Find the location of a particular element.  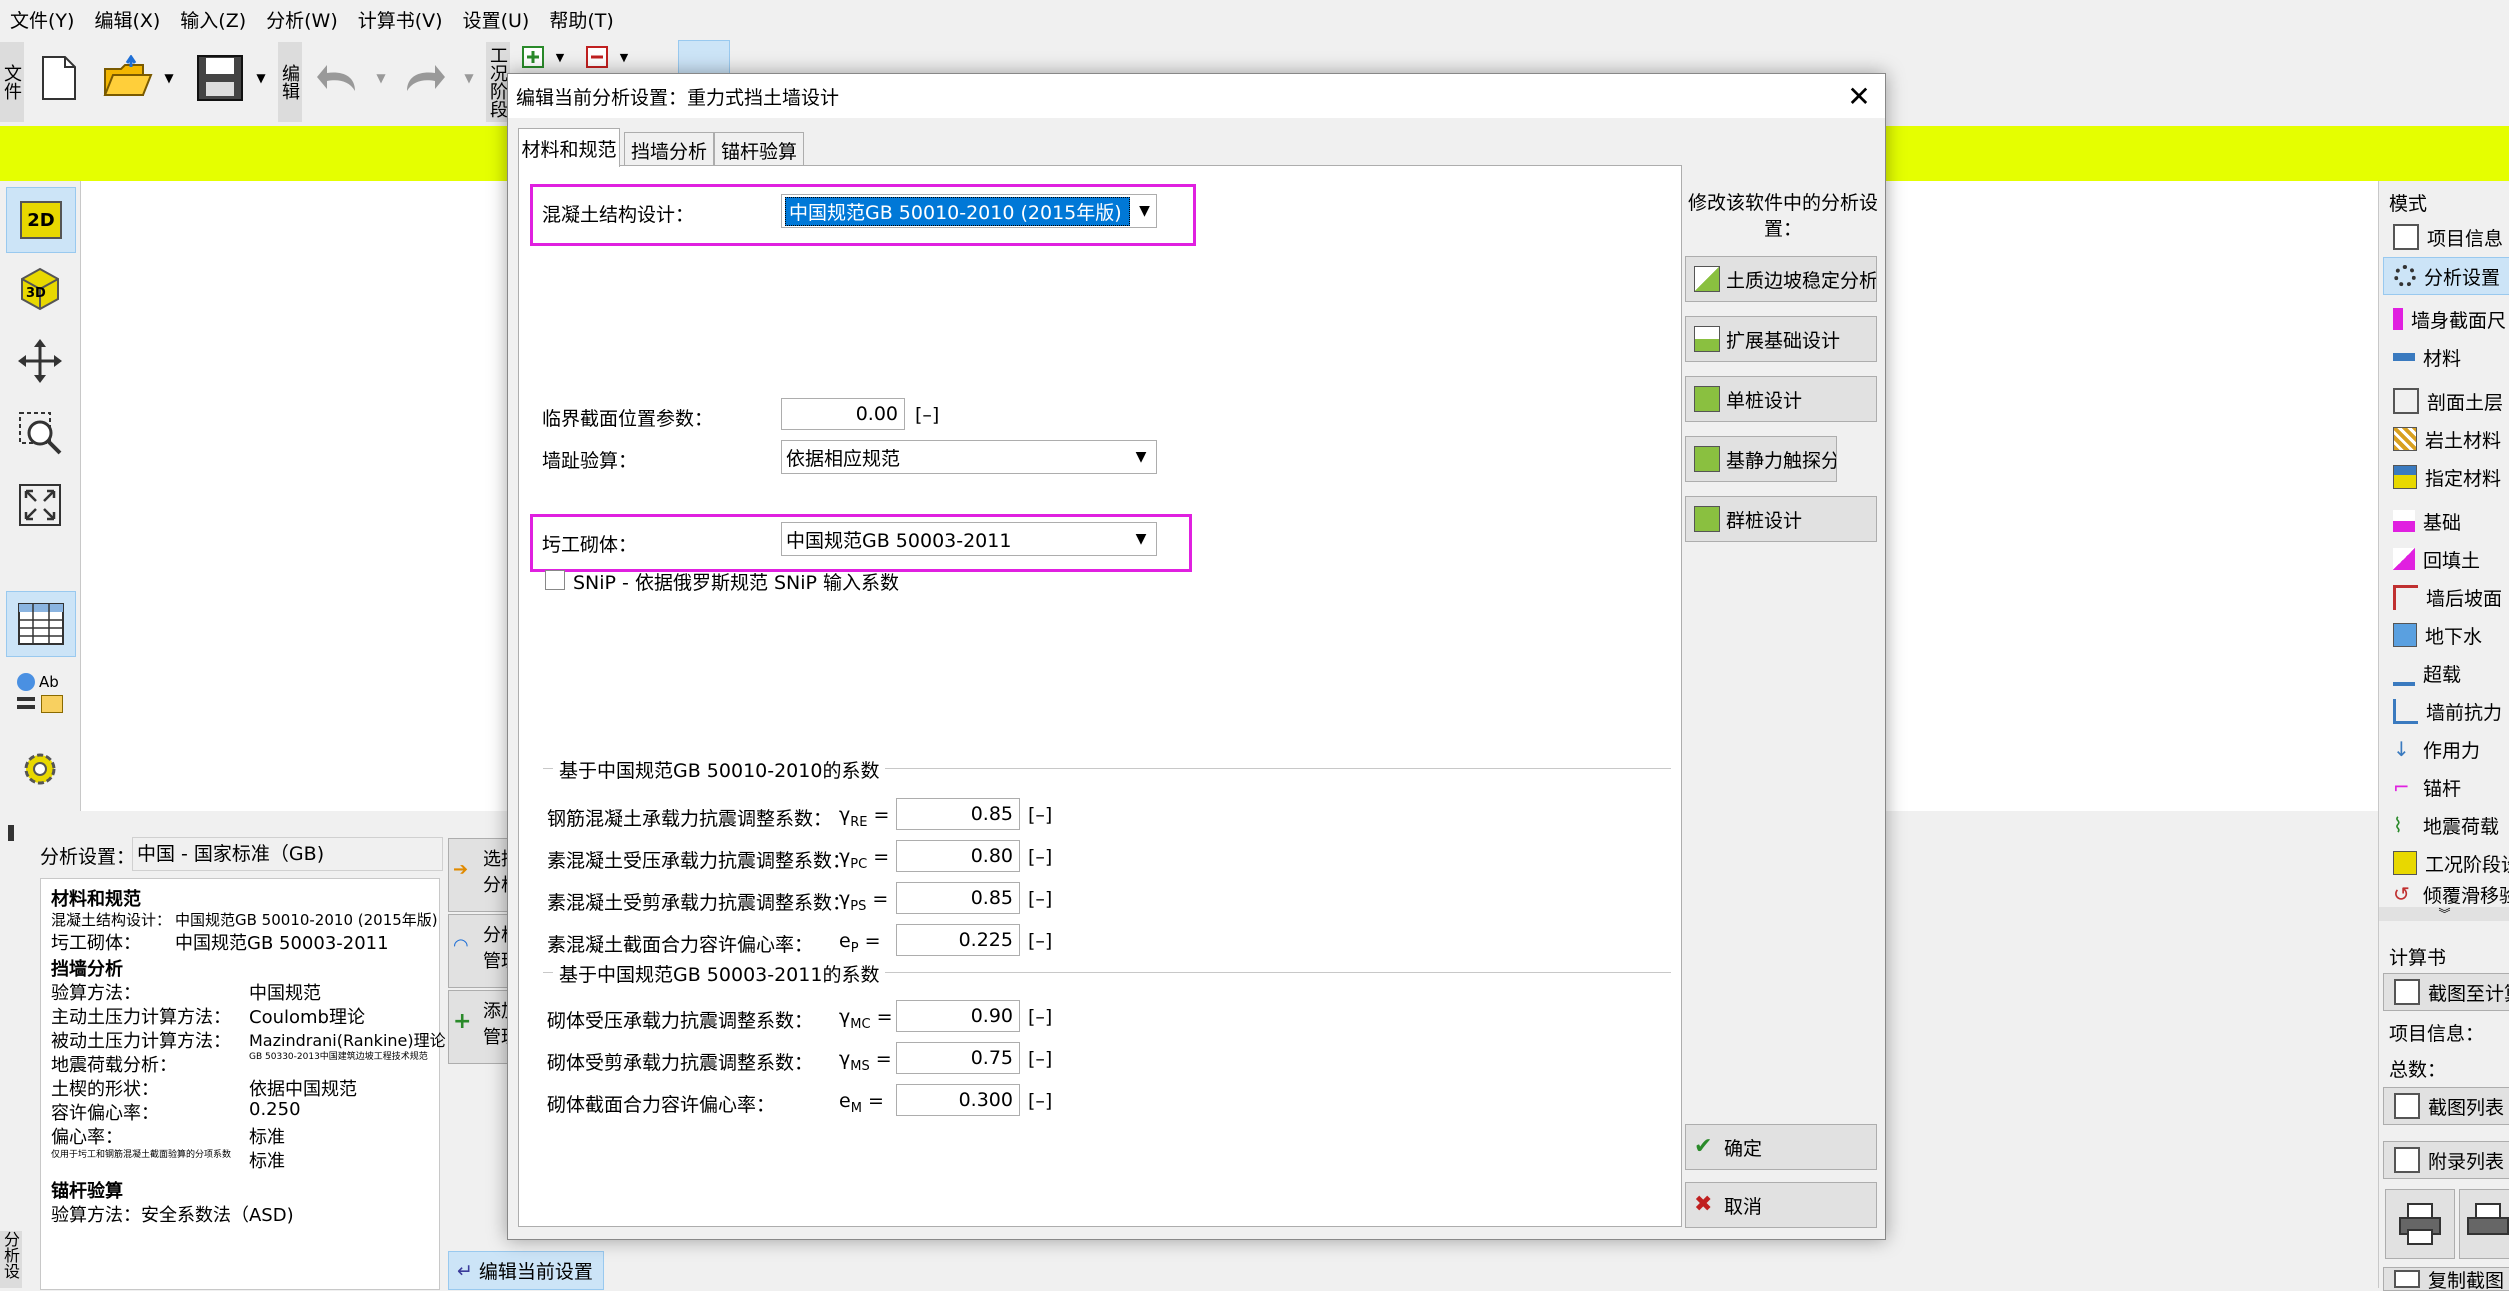

masonry-select: 中国规范GB 50003-2011 ▼ is located at coordinates (969, 539).